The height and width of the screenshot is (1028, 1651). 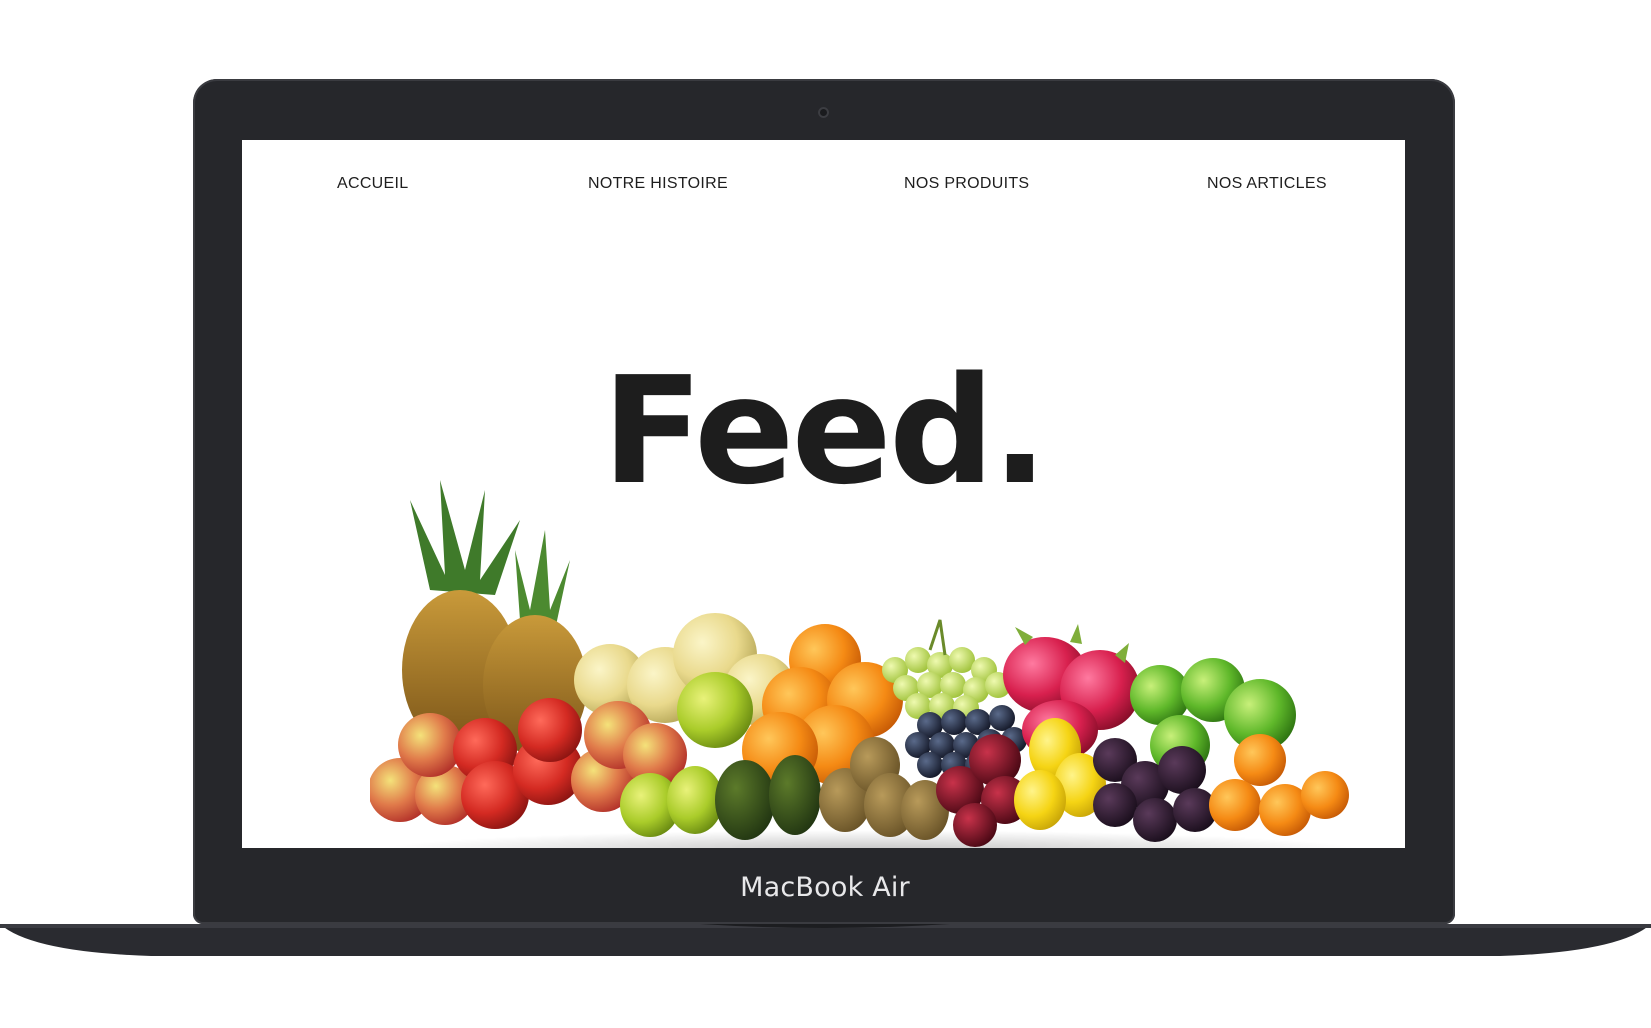 What do you see at coordinates (372, 184) in the screenshot?
I see `nav-item-accueil: ACCUEIL` at bounding box center [372, 184].